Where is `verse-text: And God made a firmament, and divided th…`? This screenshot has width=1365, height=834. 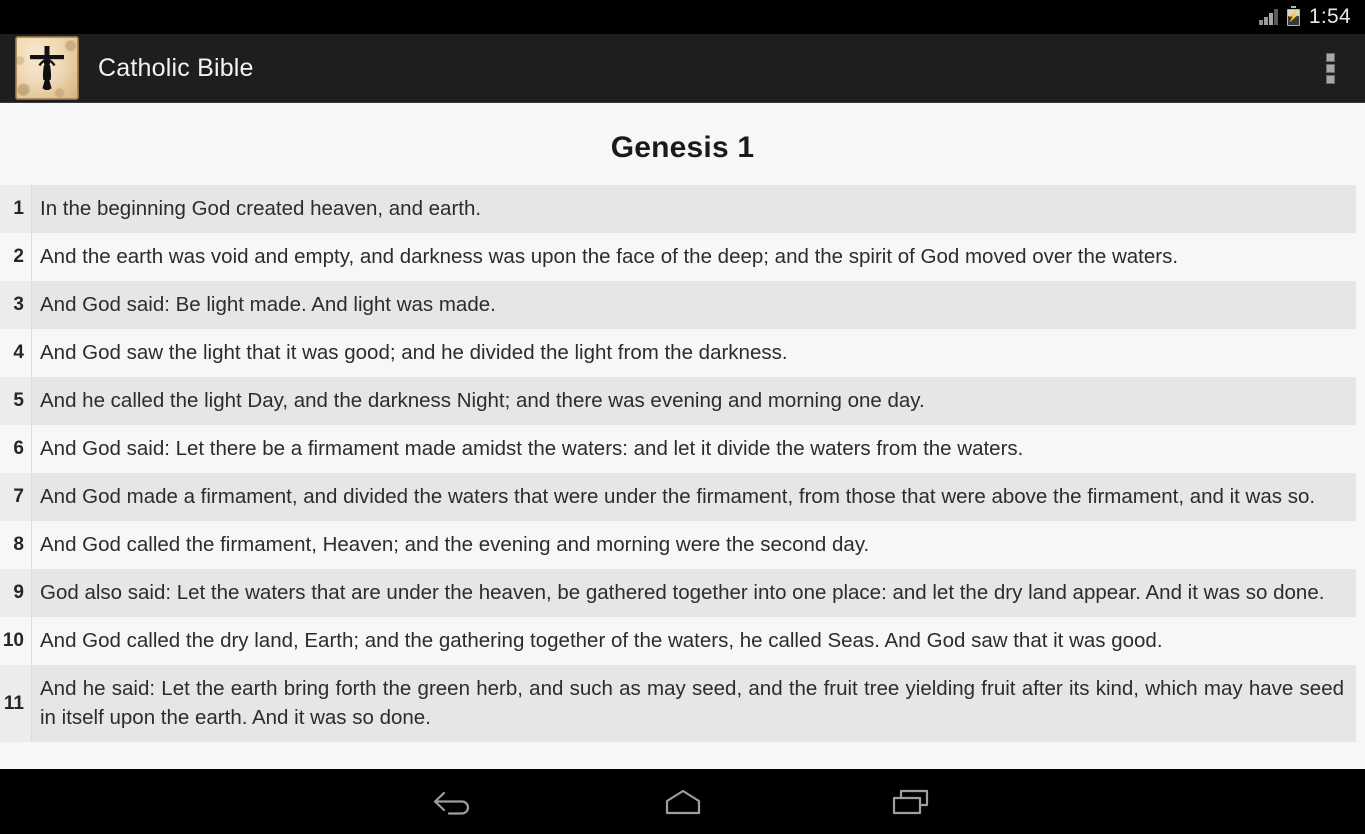 verse-text: And God made a firmament, and divided th… is located at coordinates (693, 497).